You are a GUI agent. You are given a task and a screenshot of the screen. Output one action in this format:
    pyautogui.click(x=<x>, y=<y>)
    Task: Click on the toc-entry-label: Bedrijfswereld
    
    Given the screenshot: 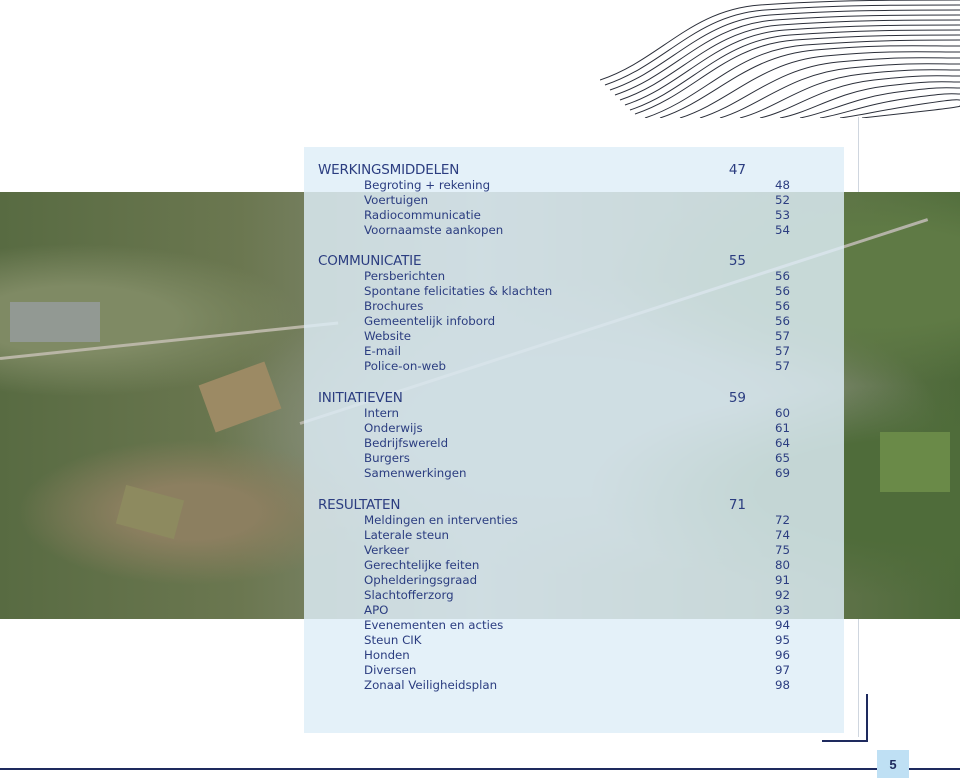 What is the action you would take?
    pyautogui.click(x=406, y=443)
    